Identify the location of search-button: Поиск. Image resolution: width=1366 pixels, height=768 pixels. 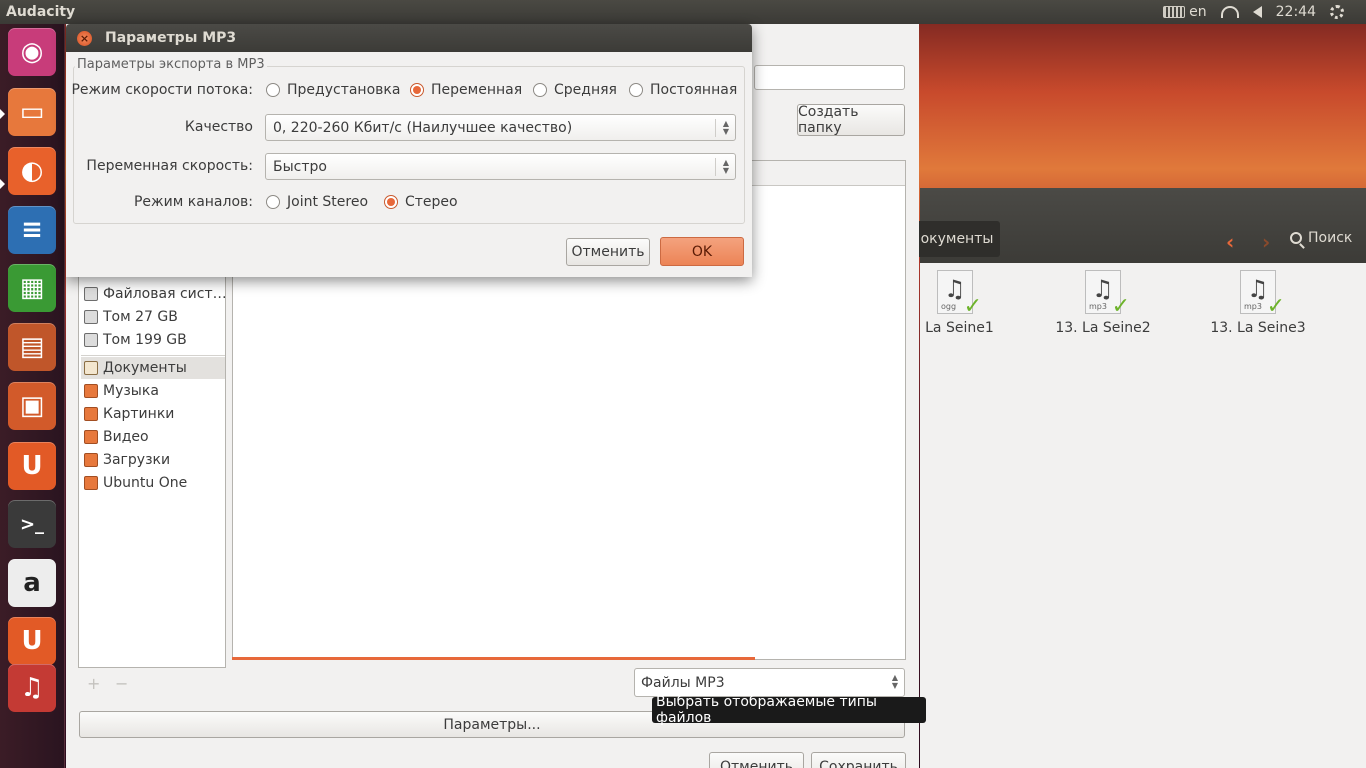
(1321, 238).